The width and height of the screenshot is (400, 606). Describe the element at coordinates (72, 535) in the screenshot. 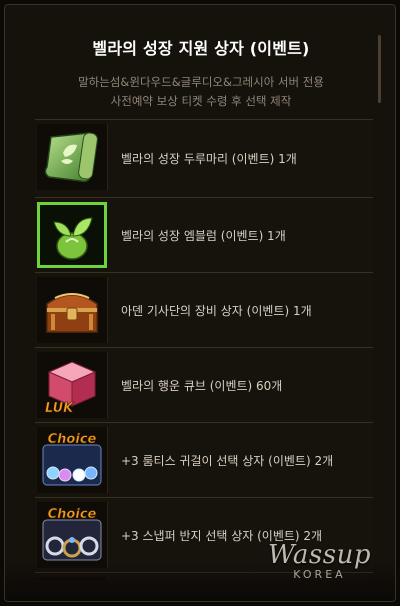

I see `ring-choice-box-icon: Choice` at that location.